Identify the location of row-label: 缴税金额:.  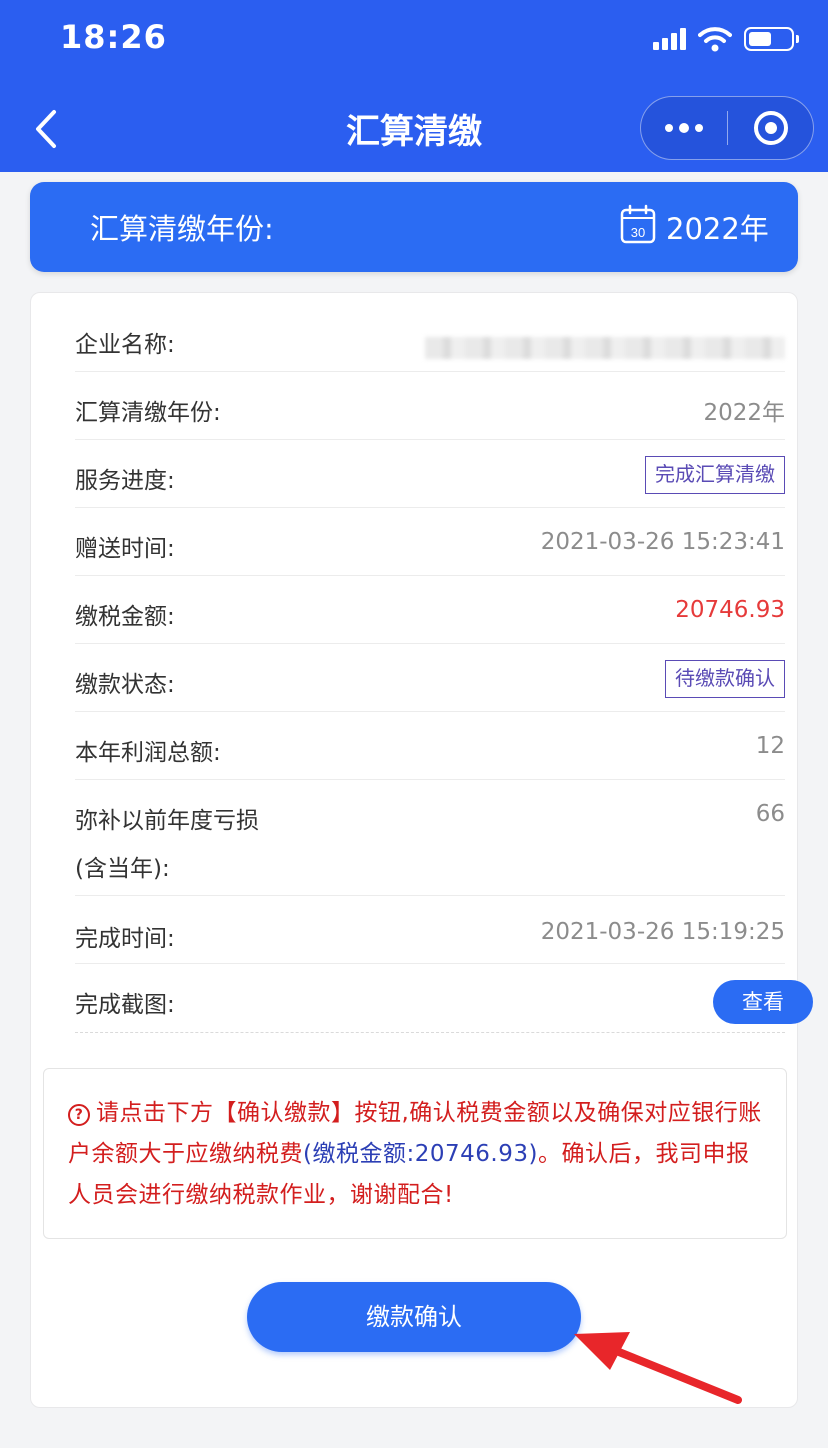
(125, 617).